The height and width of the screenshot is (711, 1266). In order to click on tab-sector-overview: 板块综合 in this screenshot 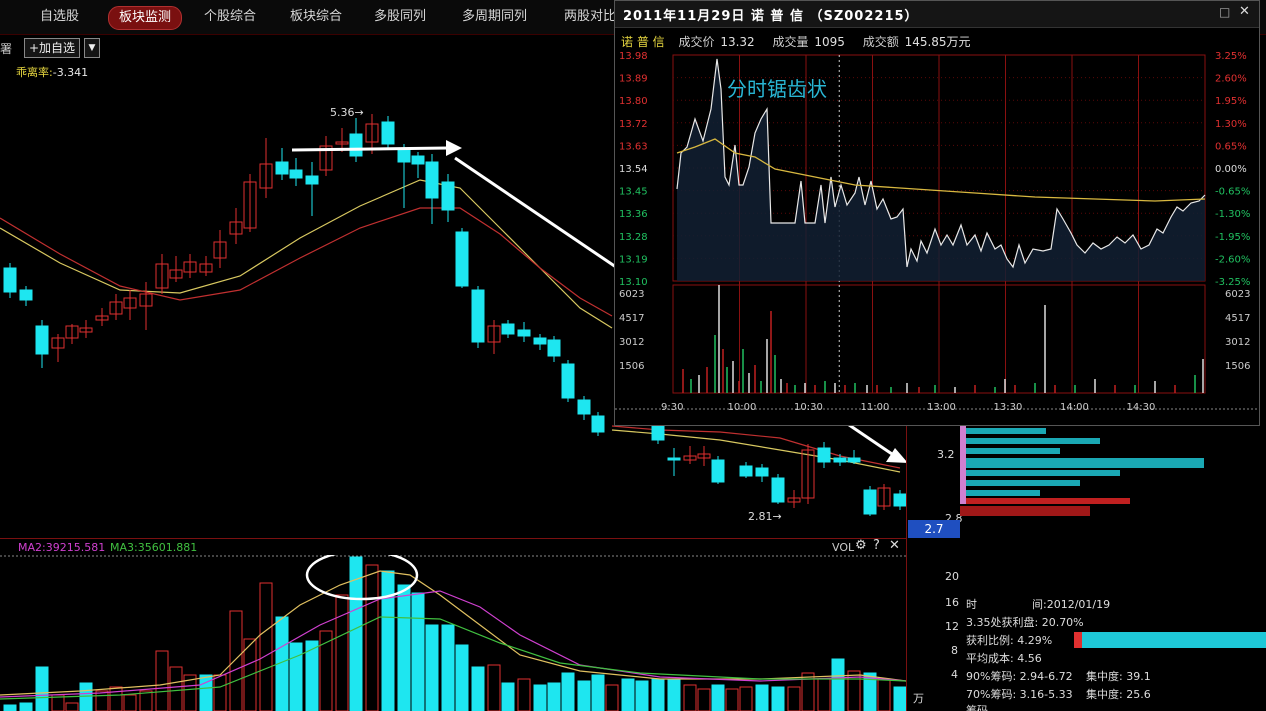, I will do `click(316, 17)`.